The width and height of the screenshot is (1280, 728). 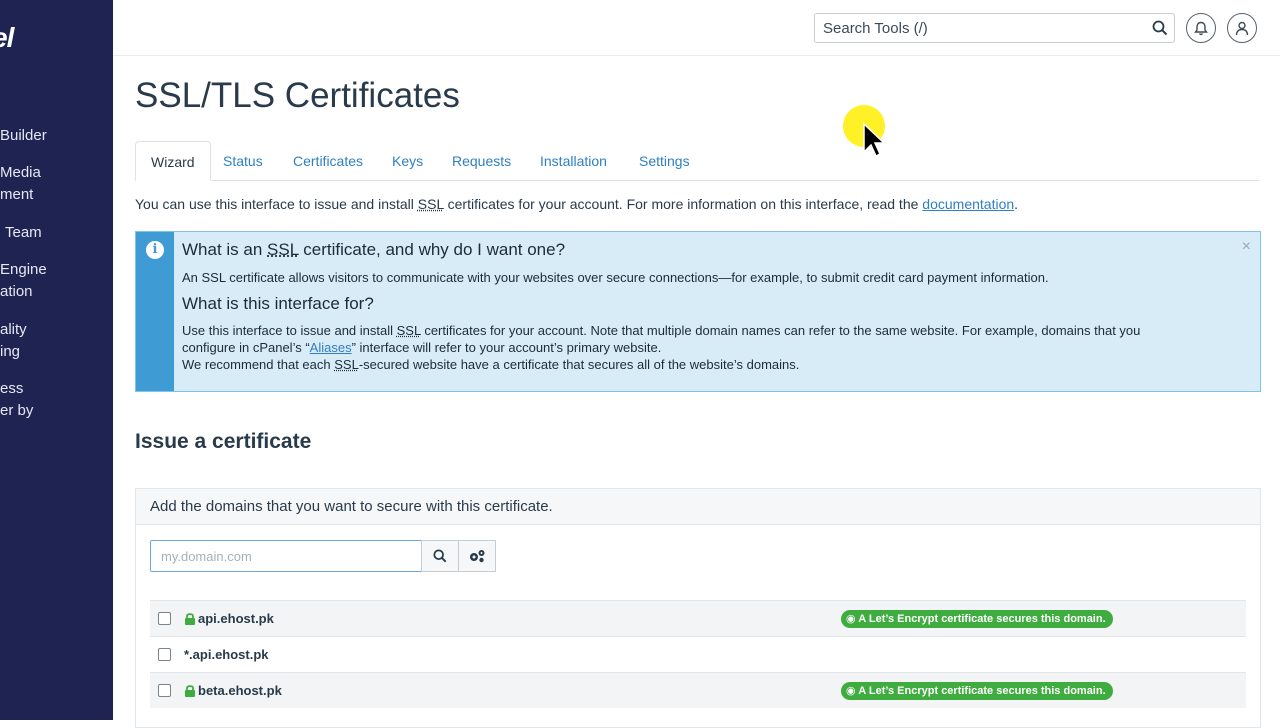 I want to click on sidebar-item-team: Team, so click(x=23, y=233).